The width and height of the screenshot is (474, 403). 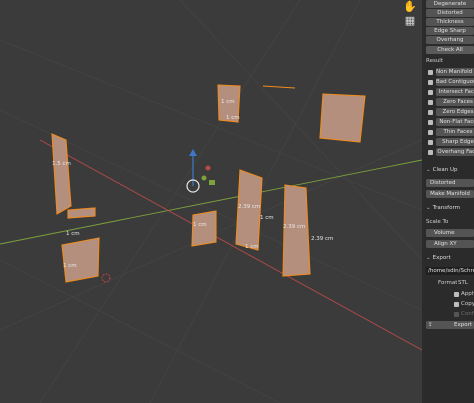 What do you see at coordinates (450, 294) in the screenshot?
I see `export-option-apply: Apply` at bounding box center [450, 294].